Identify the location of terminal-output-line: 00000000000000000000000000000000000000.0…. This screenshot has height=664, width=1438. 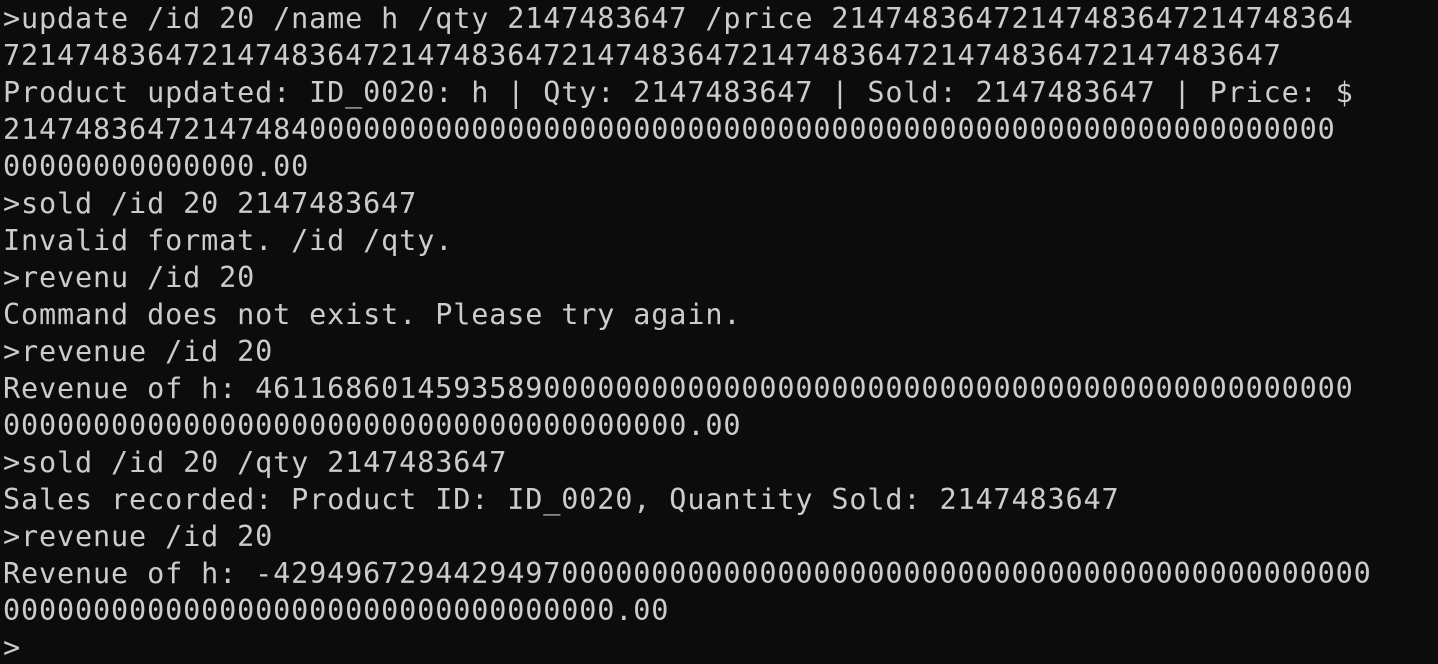
(372, 425).